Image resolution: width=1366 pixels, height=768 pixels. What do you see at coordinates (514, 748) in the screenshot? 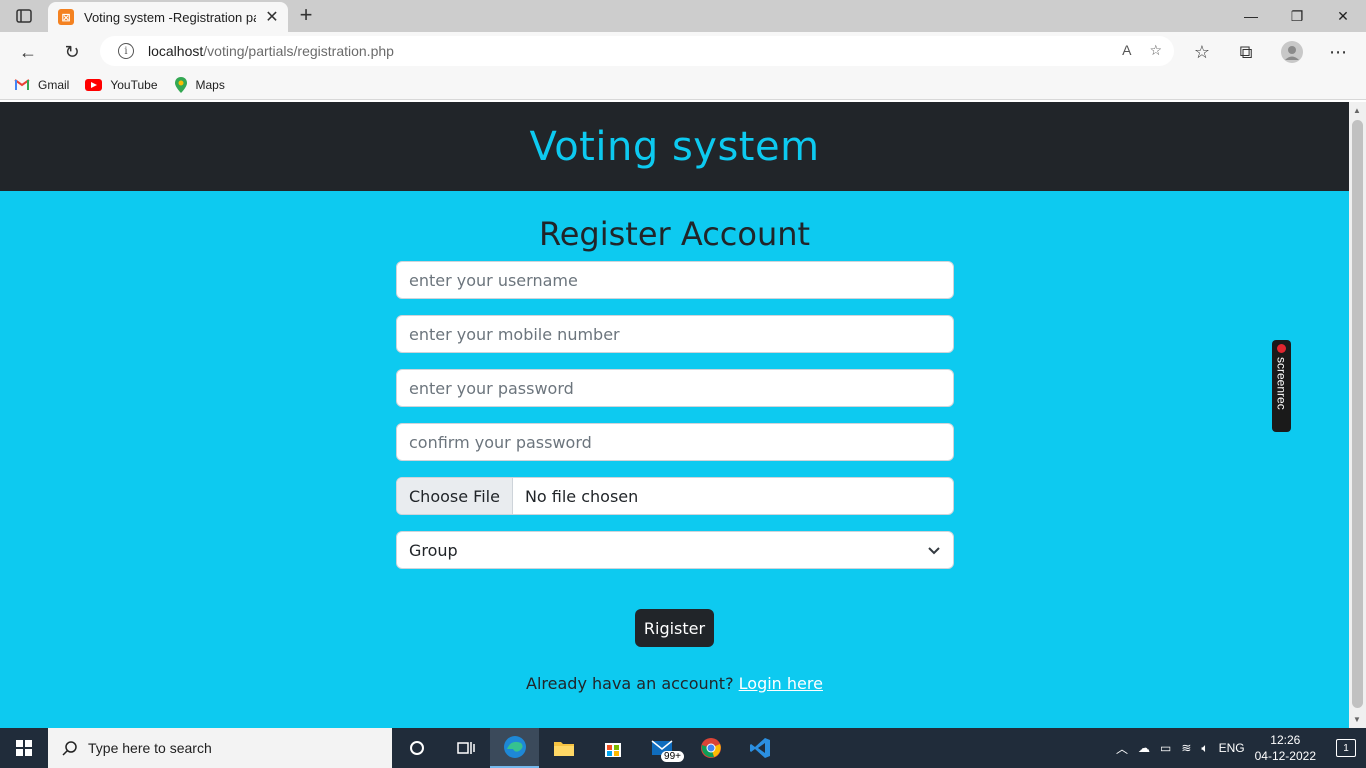
I see `edge-taskbar-icon` at bounding box center [514, 748].